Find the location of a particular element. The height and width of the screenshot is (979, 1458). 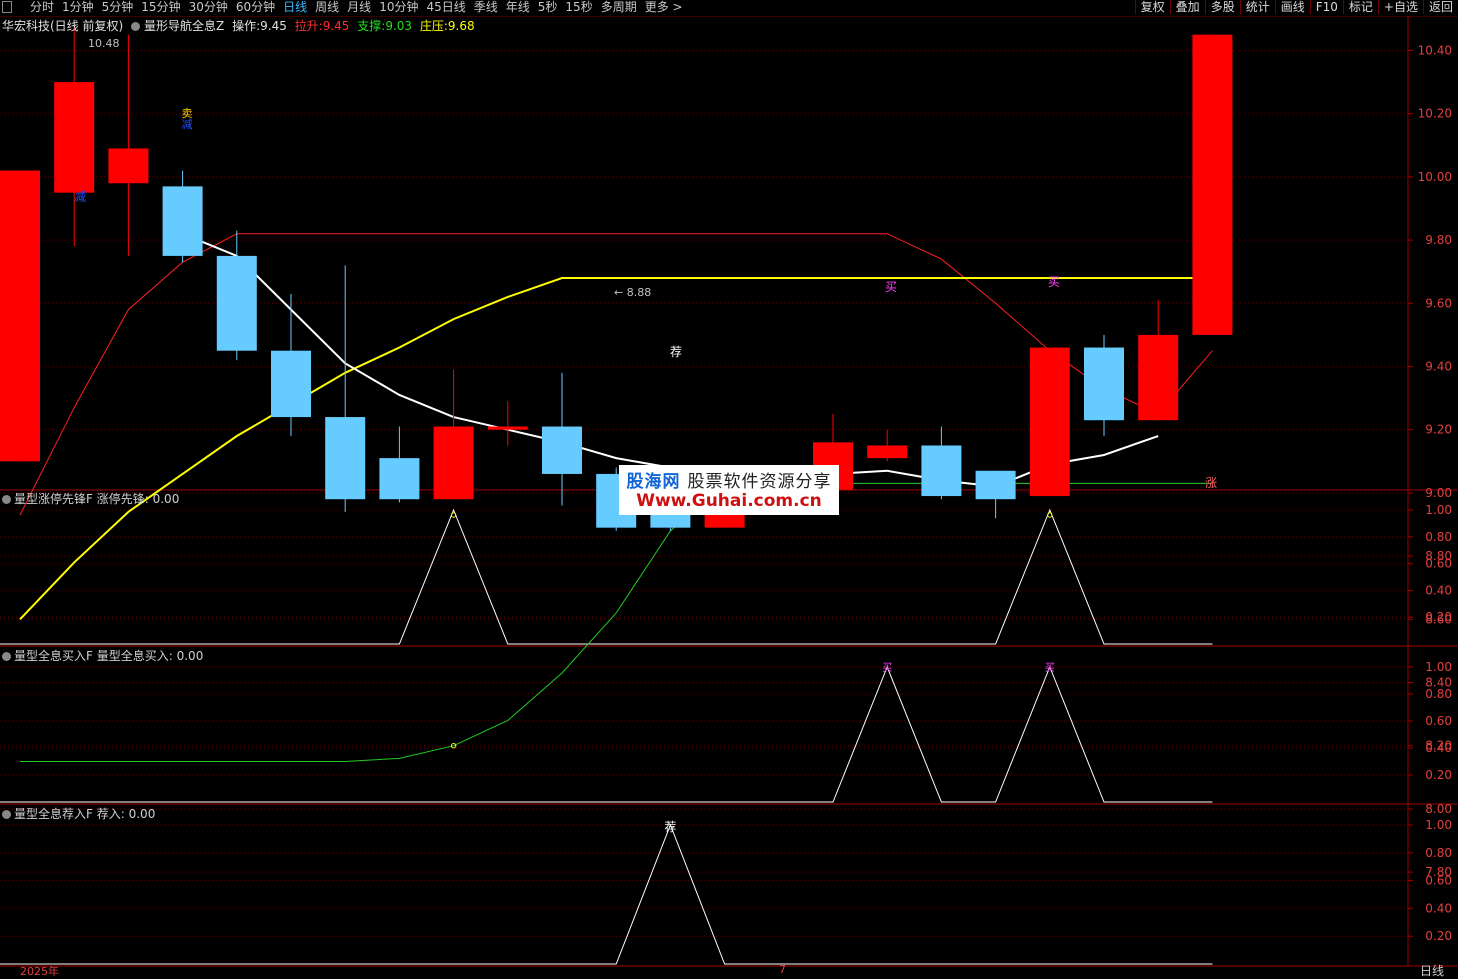

sub1-toggle-icon is located at coordinates (6, 499).